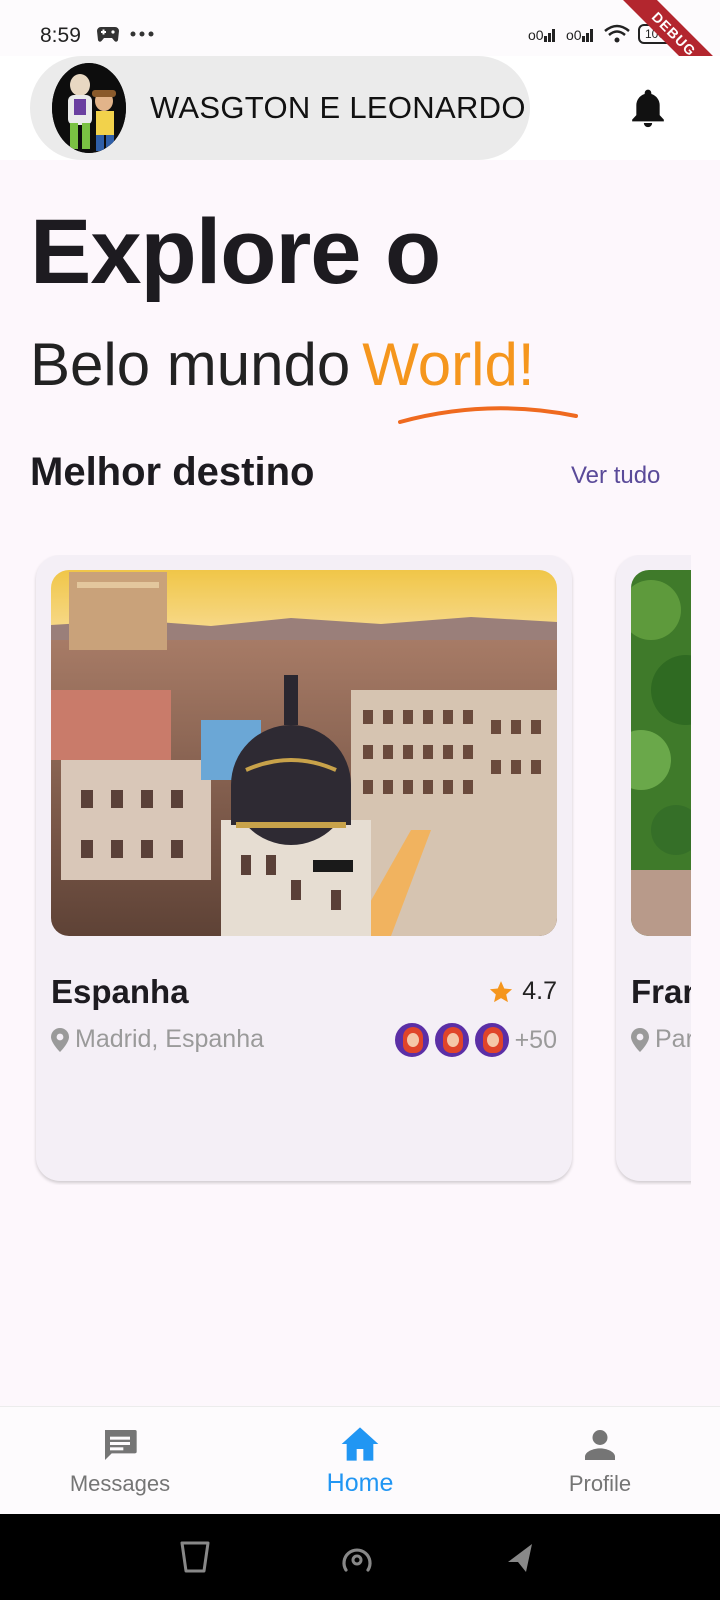  What do you see at coordinates (360, 1444) in the screenshot?
I see `home-icon` at bounding box center [360, 1444].